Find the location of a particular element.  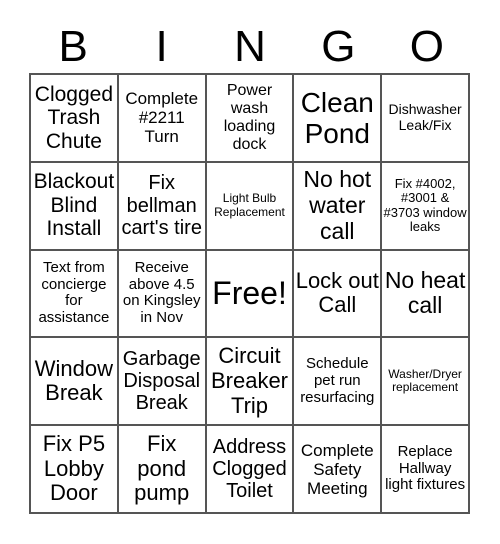

cell-label: Blackout Blind Install is located at coordinates (74, 205).